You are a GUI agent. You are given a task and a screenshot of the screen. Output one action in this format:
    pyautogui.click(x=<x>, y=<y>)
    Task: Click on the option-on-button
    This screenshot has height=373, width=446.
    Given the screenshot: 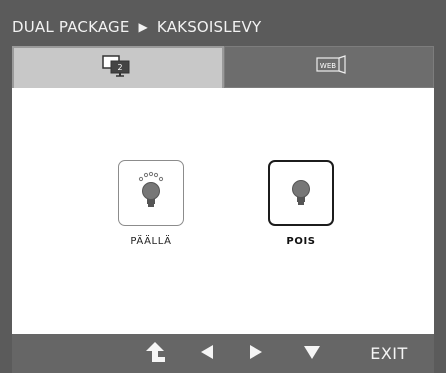 What is the action you would take?
    pyautogui.click(x=151, y=193)
    